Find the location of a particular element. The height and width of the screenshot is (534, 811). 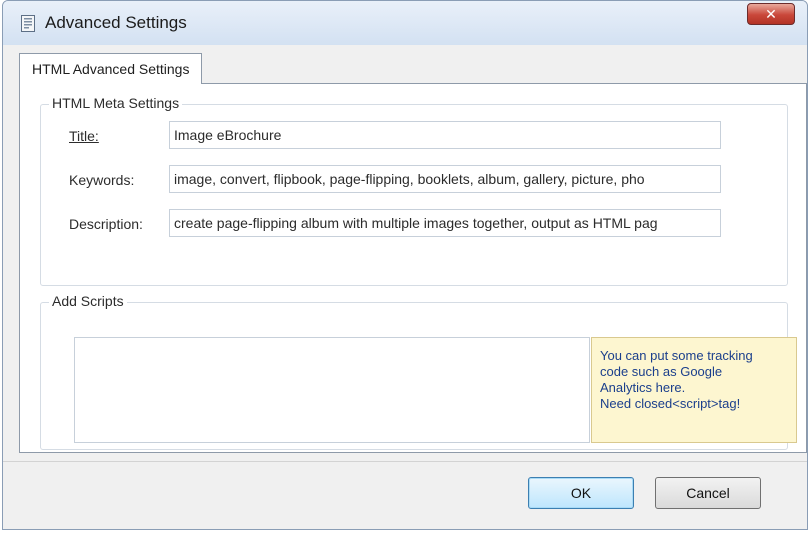

title-label-text: Title: is located at coordinates (84, 136).